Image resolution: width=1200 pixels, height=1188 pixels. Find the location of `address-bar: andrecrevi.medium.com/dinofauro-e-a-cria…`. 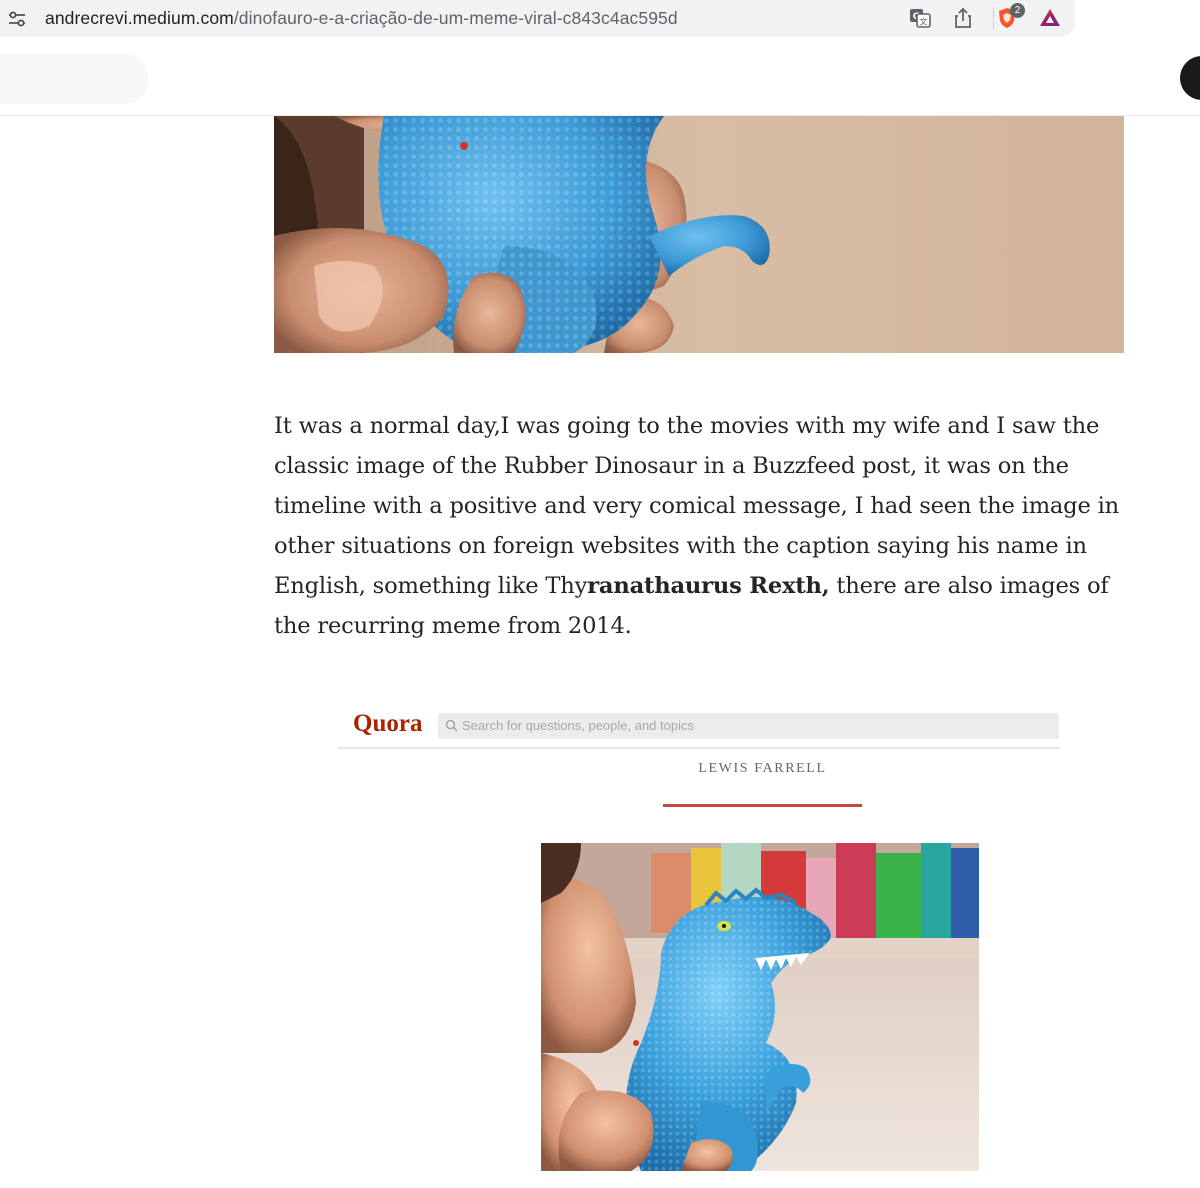

address-bar: andrecrevi.medium.com/dinofauro-e-a-cria… is located at coordinates (537, 18).